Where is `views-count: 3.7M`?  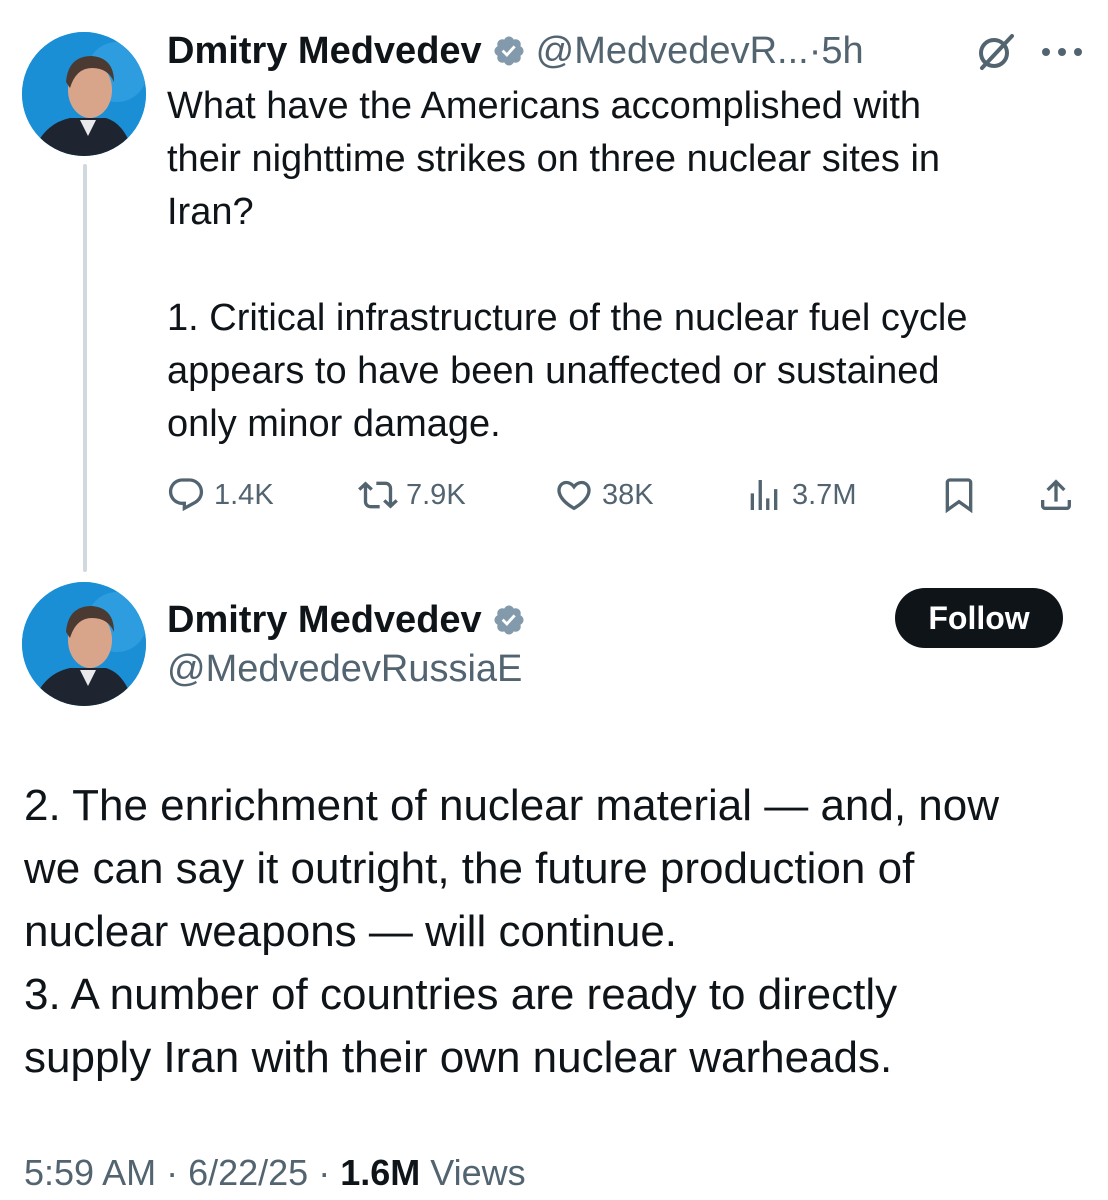
views-count: 3.7M is located at coordinates (824, 494).